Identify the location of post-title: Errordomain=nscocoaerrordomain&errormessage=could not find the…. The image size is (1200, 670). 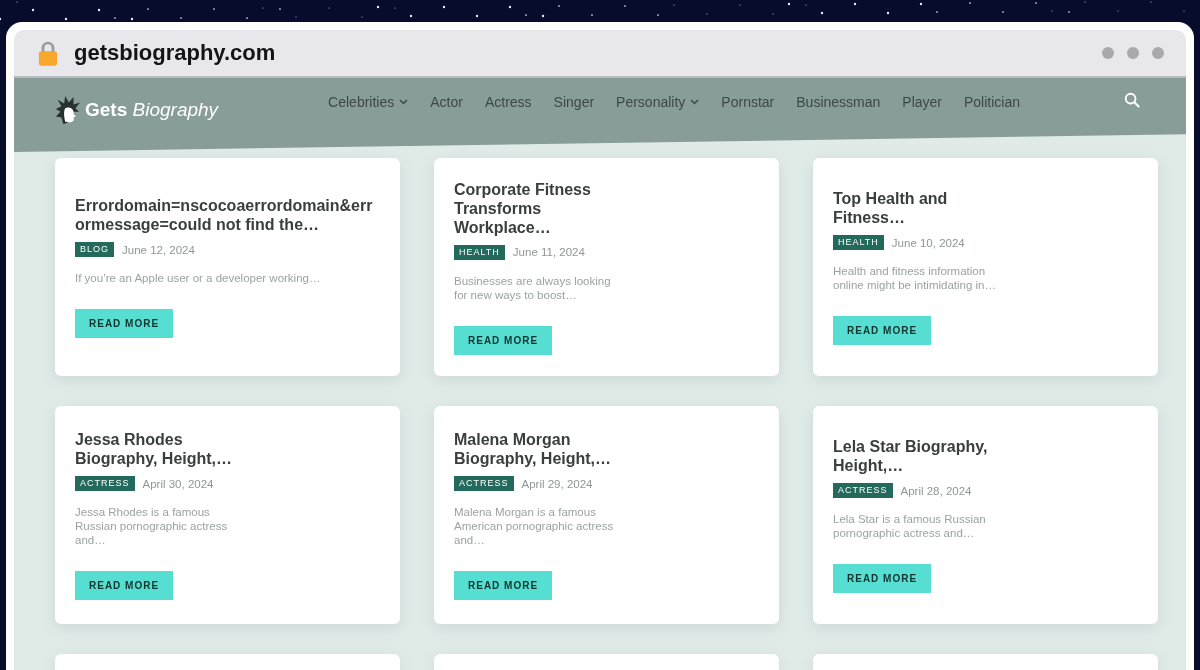
(227, 215).